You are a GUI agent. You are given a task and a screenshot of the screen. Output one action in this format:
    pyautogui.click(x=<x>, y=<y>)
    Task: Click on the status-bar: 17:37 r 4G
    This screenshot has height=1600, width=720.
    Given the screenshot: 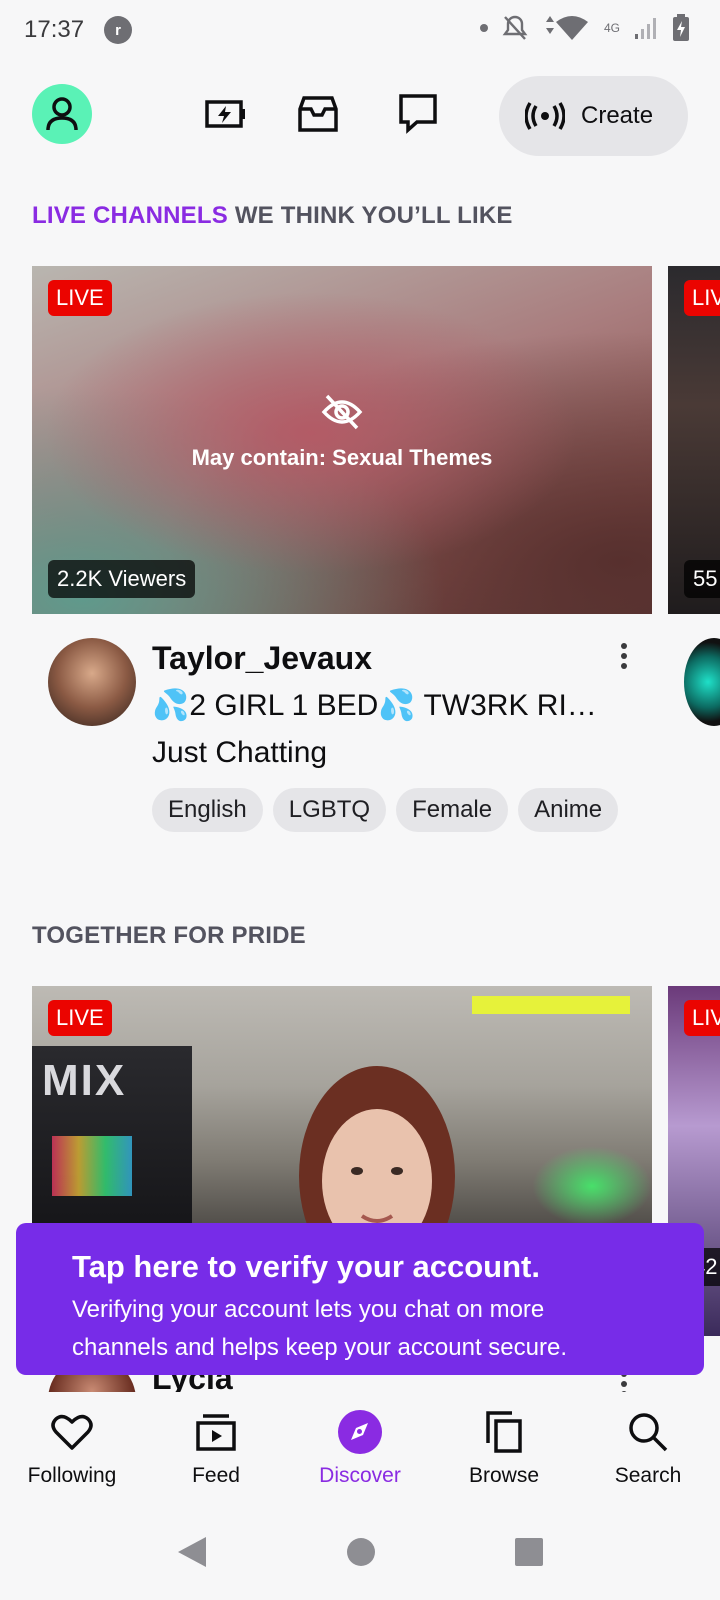 What is the action you would take?
    pyautogui.click(x=360, y=30)
    